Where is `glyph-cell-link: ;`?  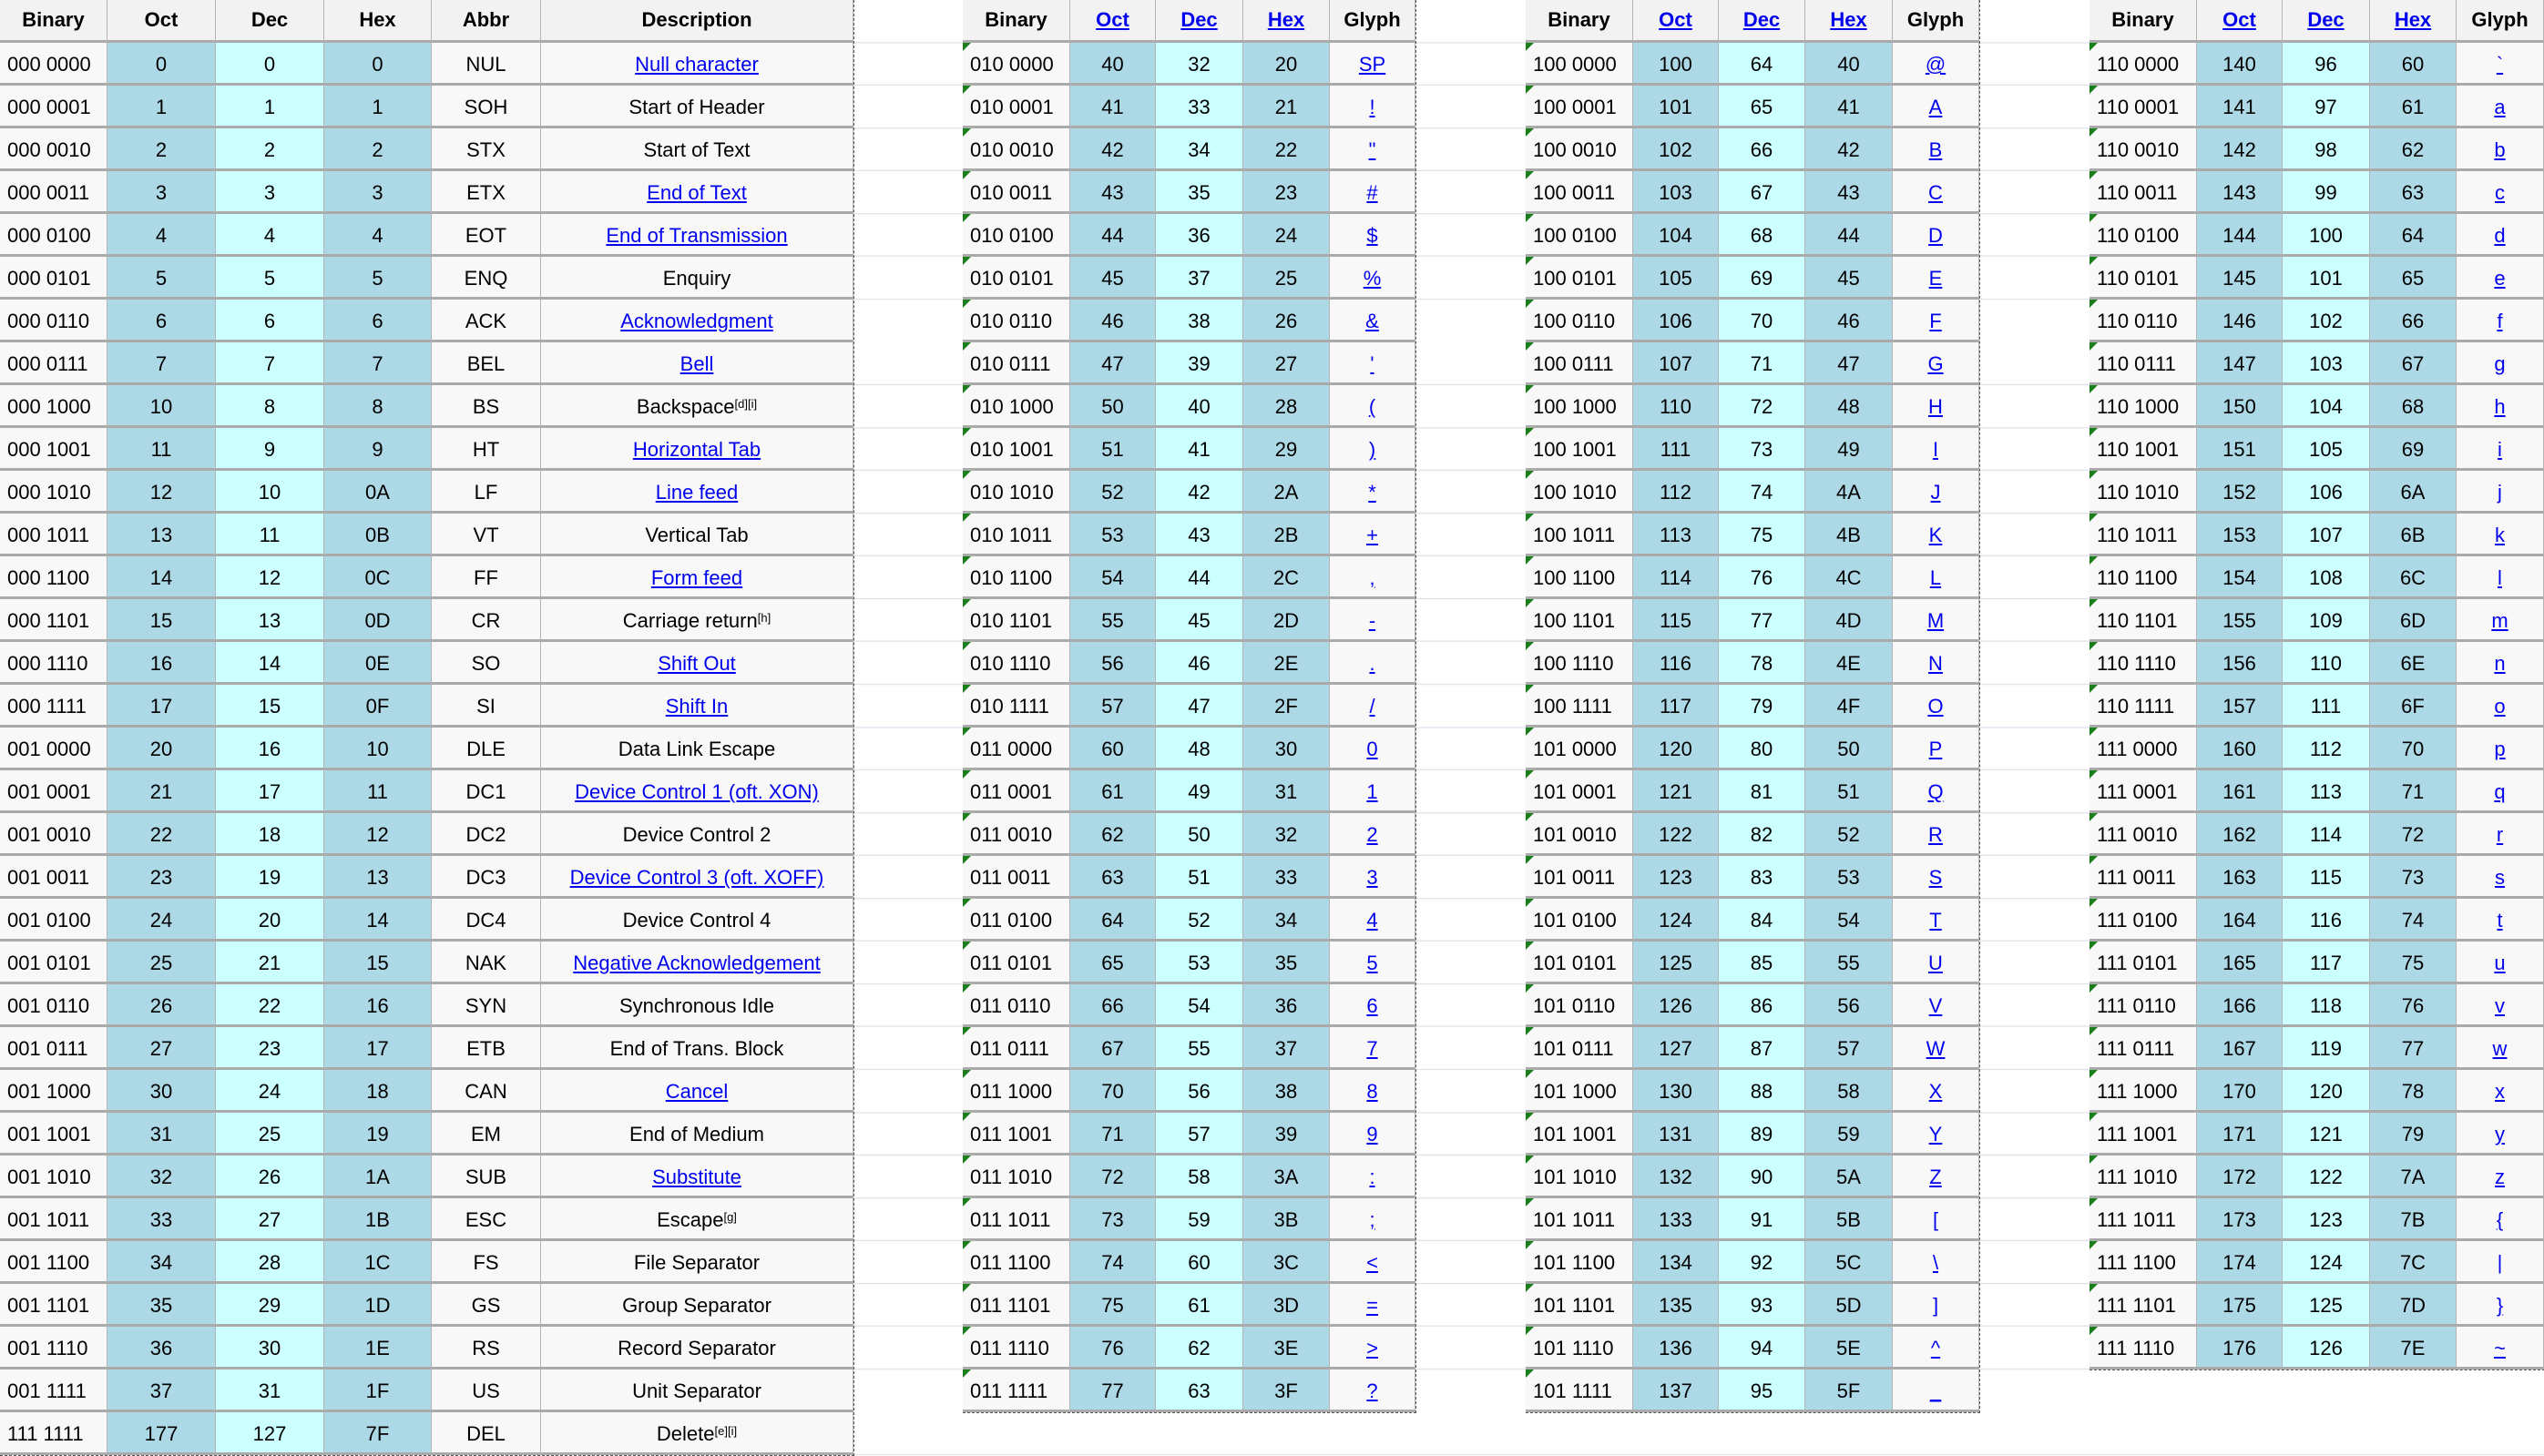
glyph-cell-link: ; is located at coordinates (1372, 1220).